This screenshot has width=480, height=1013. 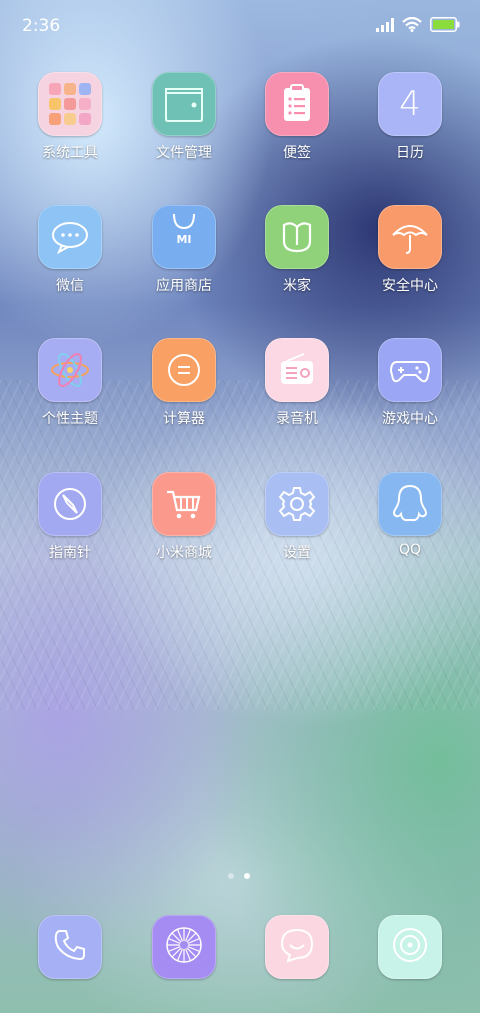 I want to click on shopping-bag-icon: MI, so click(x=184, y=237).